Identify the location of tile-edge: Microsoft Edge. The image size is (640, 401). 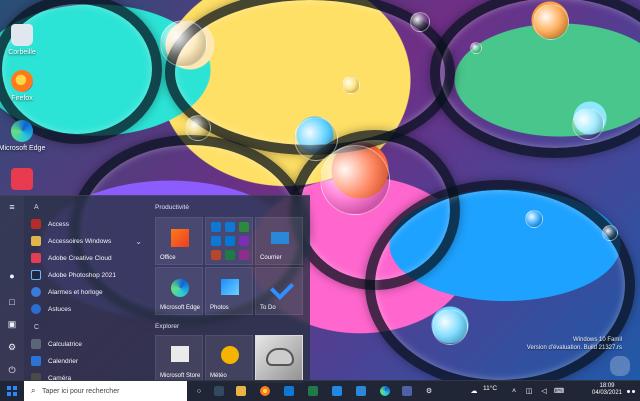
(179, 291).